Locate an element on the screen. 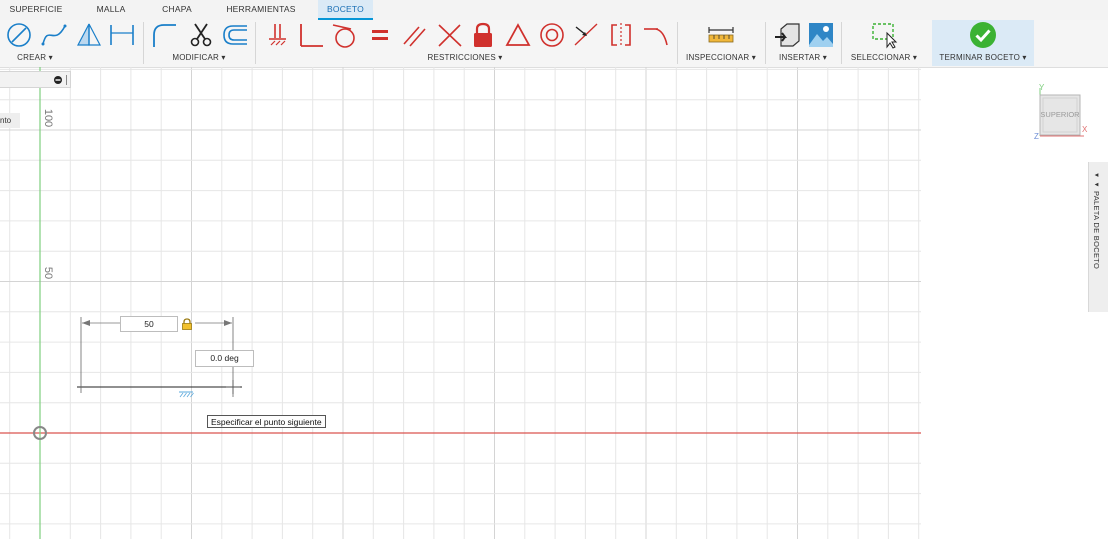 This screenshot has width=1108, height=539. scissors-icon is located at coordinates (201, 35).